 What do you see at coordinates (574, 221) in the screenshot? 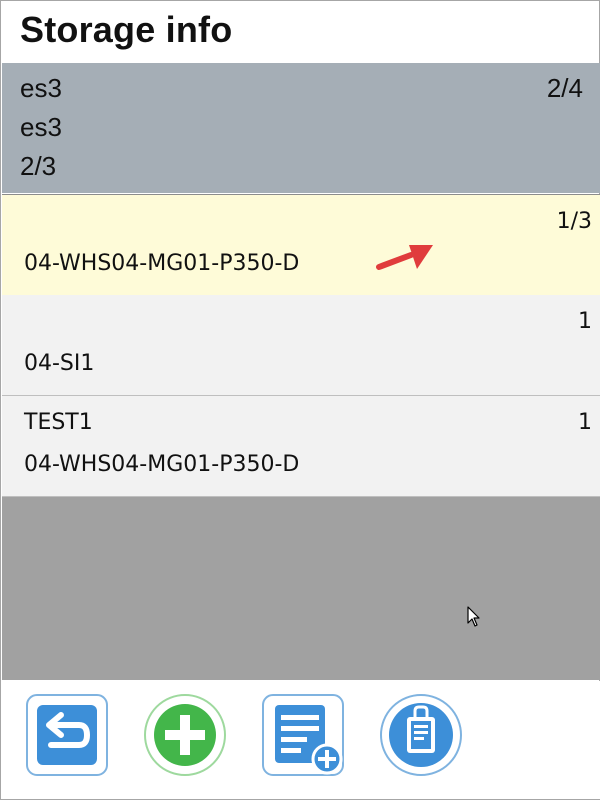
I see `list-item-quantity: 1/3` at bounding box center [574, 221].